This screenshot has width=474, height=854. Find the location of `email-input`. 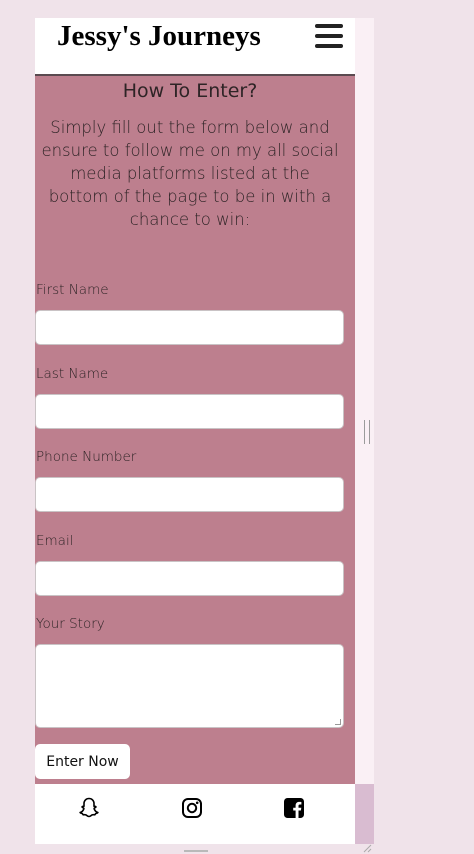

email-input is located at coordinates (189, 578).